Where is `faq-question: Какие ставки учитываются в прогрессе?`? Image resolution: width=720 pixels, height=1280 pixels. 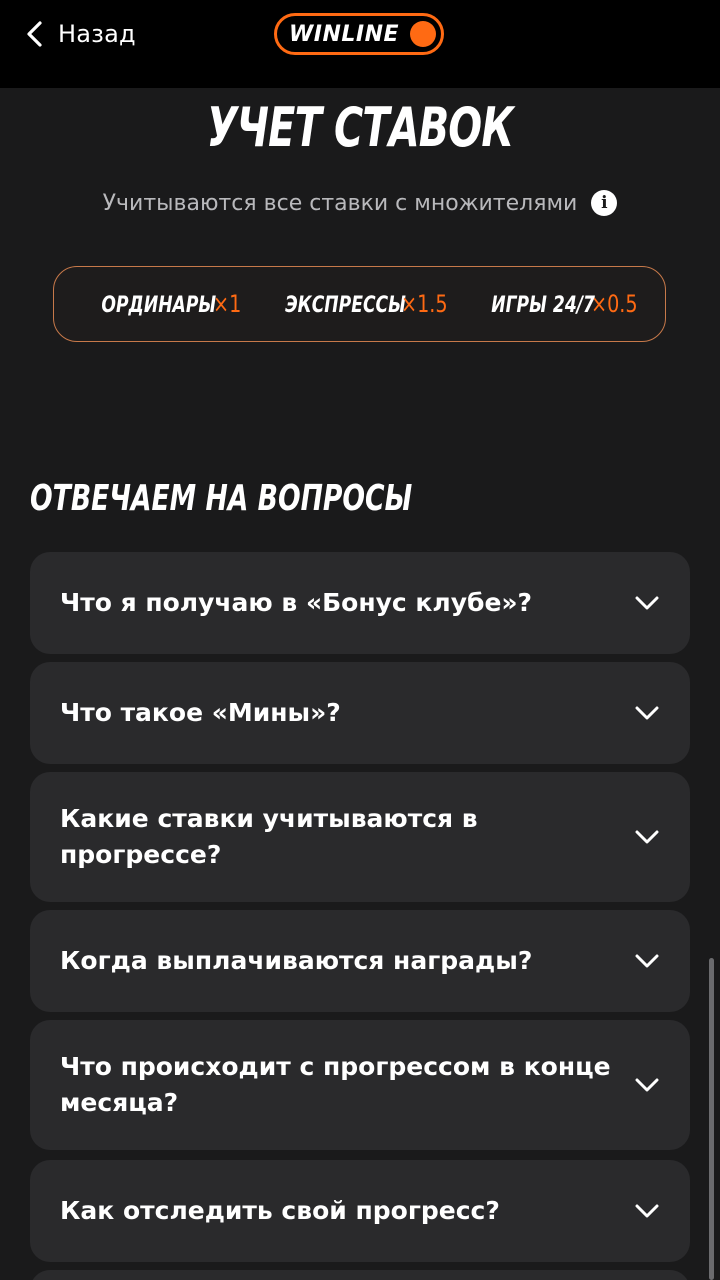 faq-question: Какие ставки учитываются в прогрессе? is located at coordinates (269, 836).